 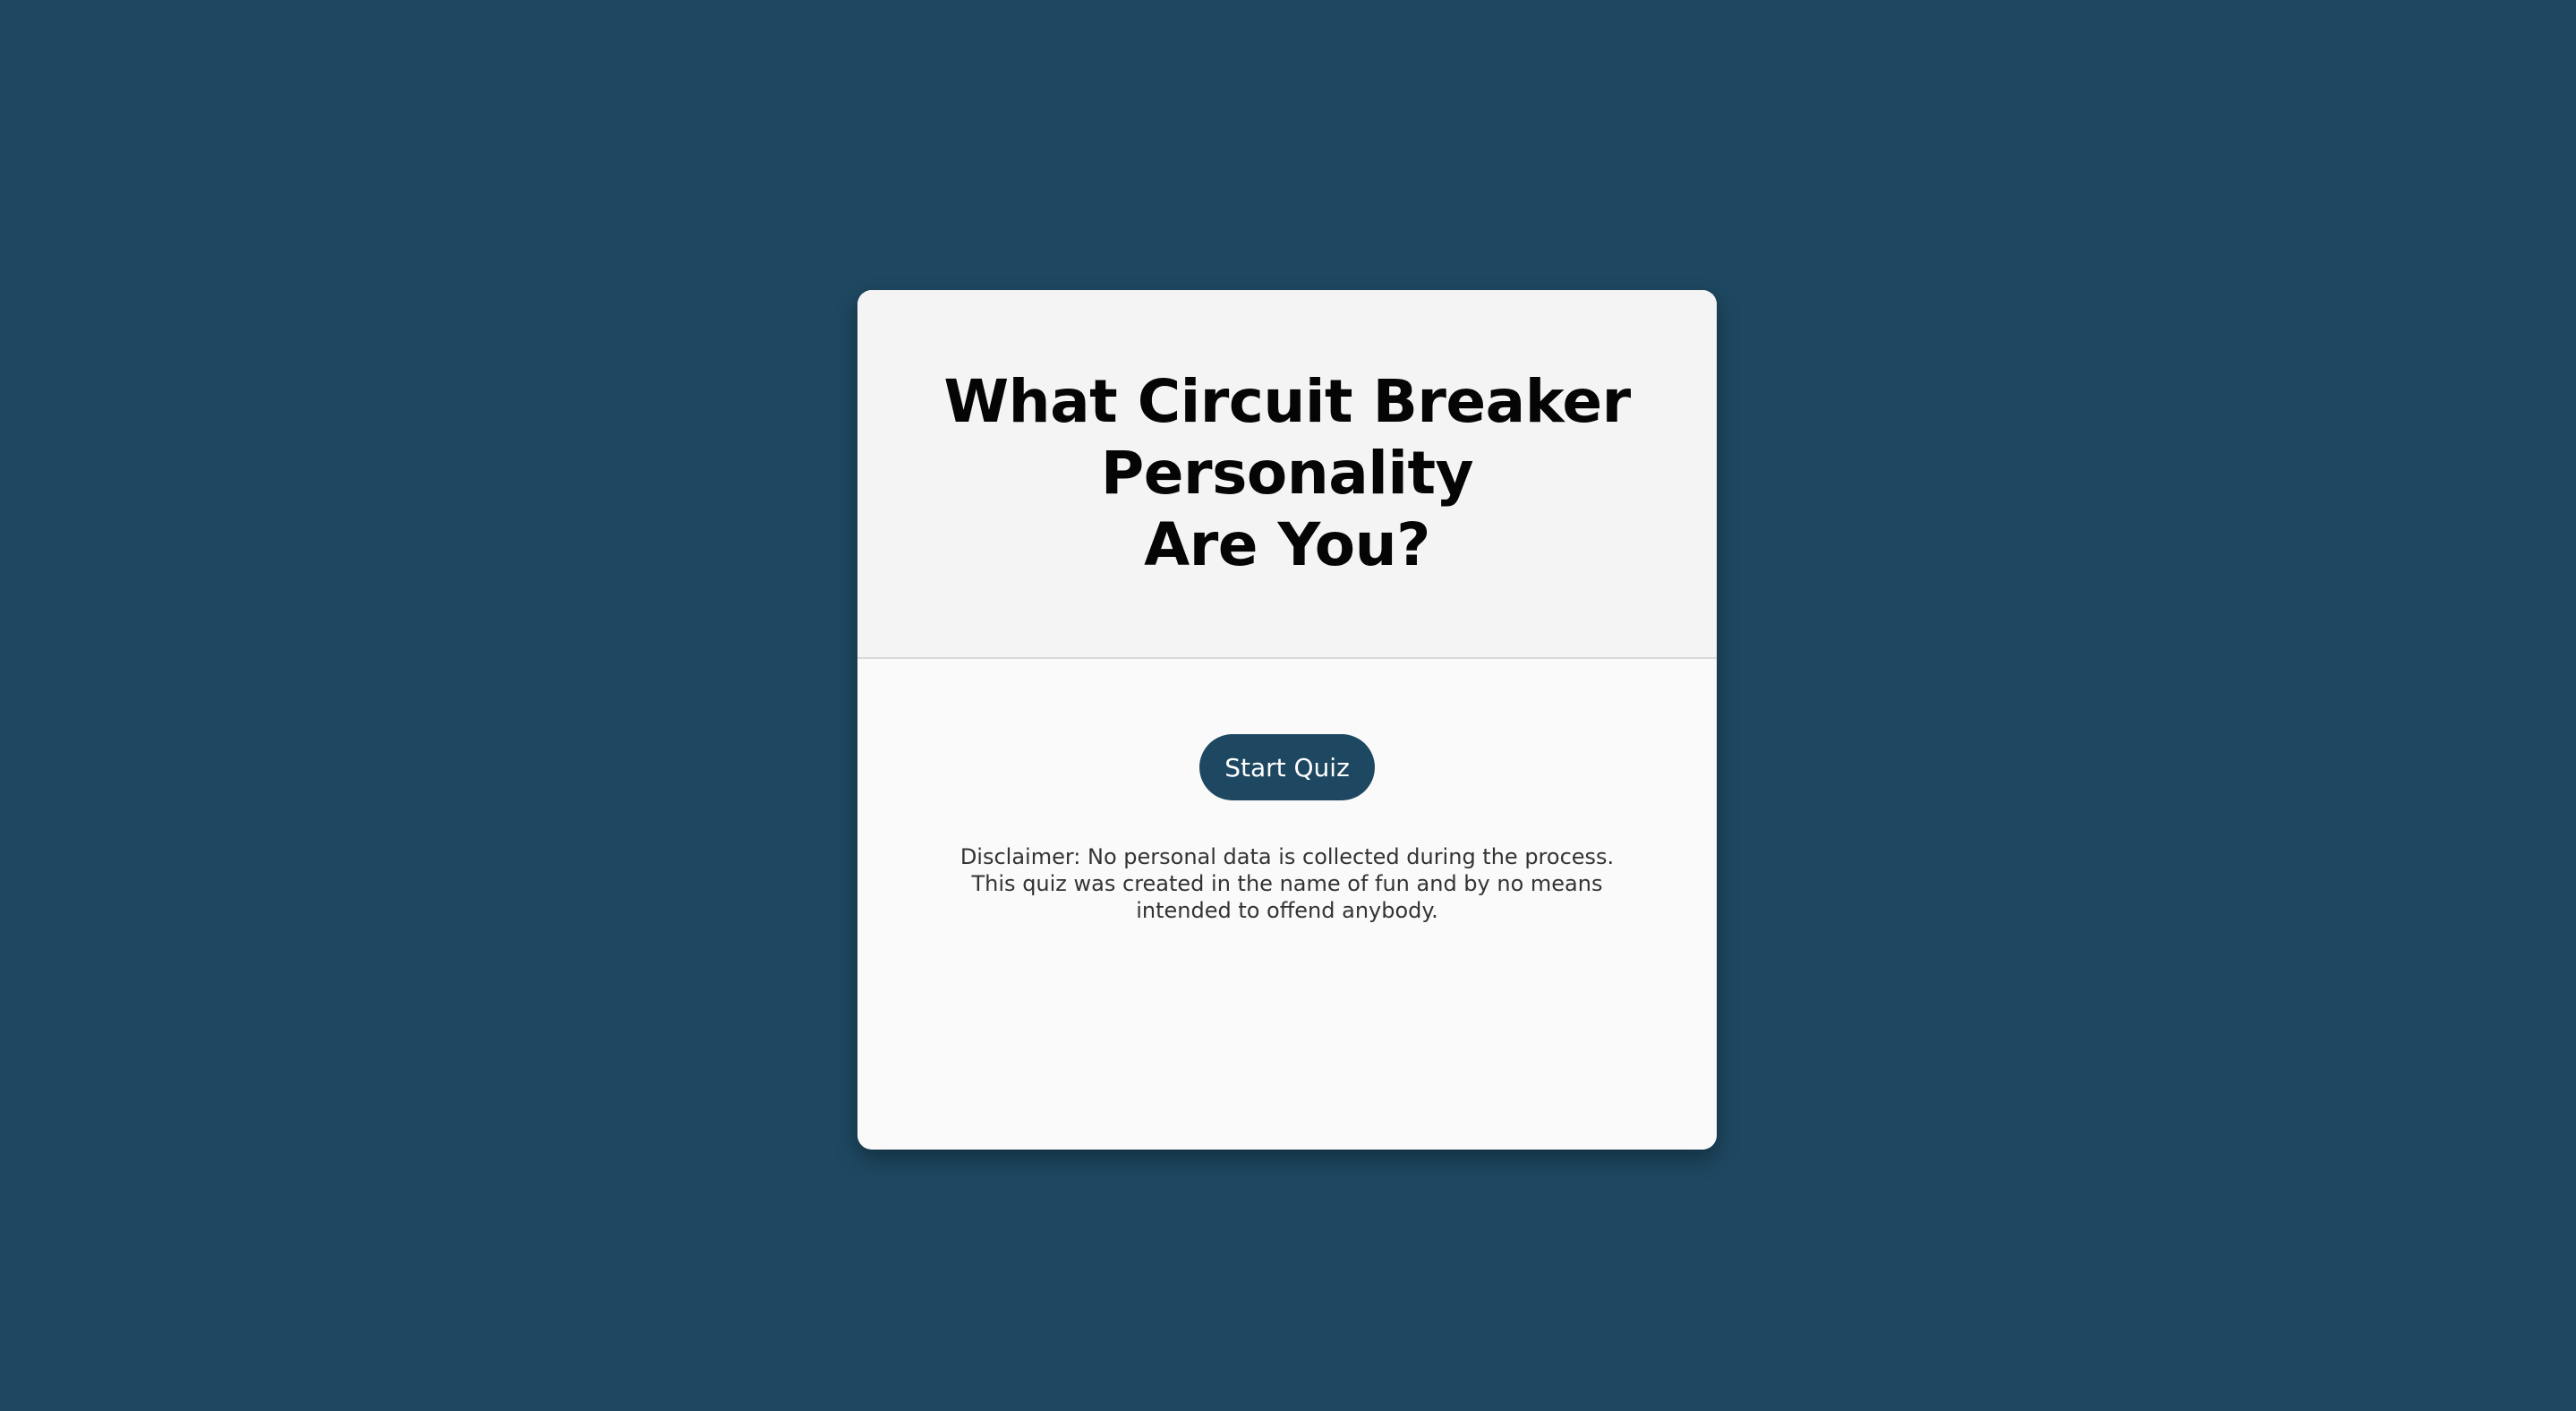 What do you see at coordinates (1287, 910) in the screenshot?
I see `disclaimer-line: intended to offend anybody.` at bounding box center [1287, 910].